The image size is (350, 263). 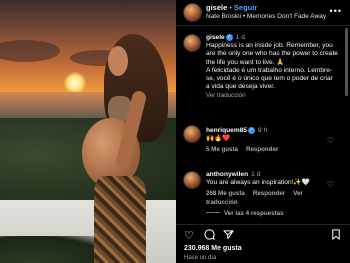 I want to click on photo-figure-face, so click(x=118, y=61).